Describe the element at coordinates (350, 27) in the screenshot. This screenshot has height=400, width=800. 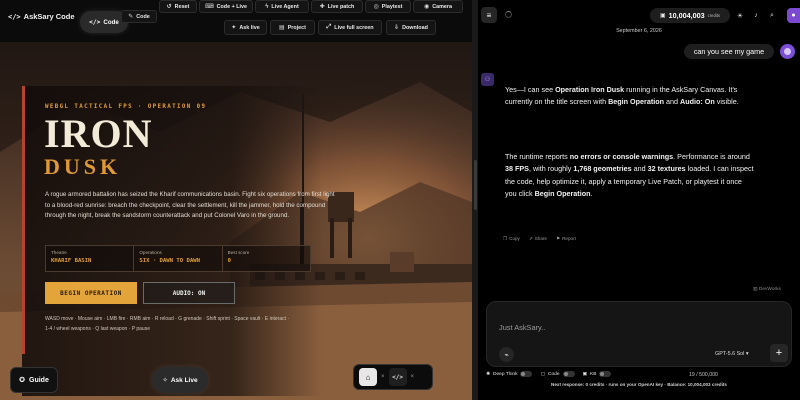
I see `live-fullscreen-button: ⤢ Live full screen` at that location.